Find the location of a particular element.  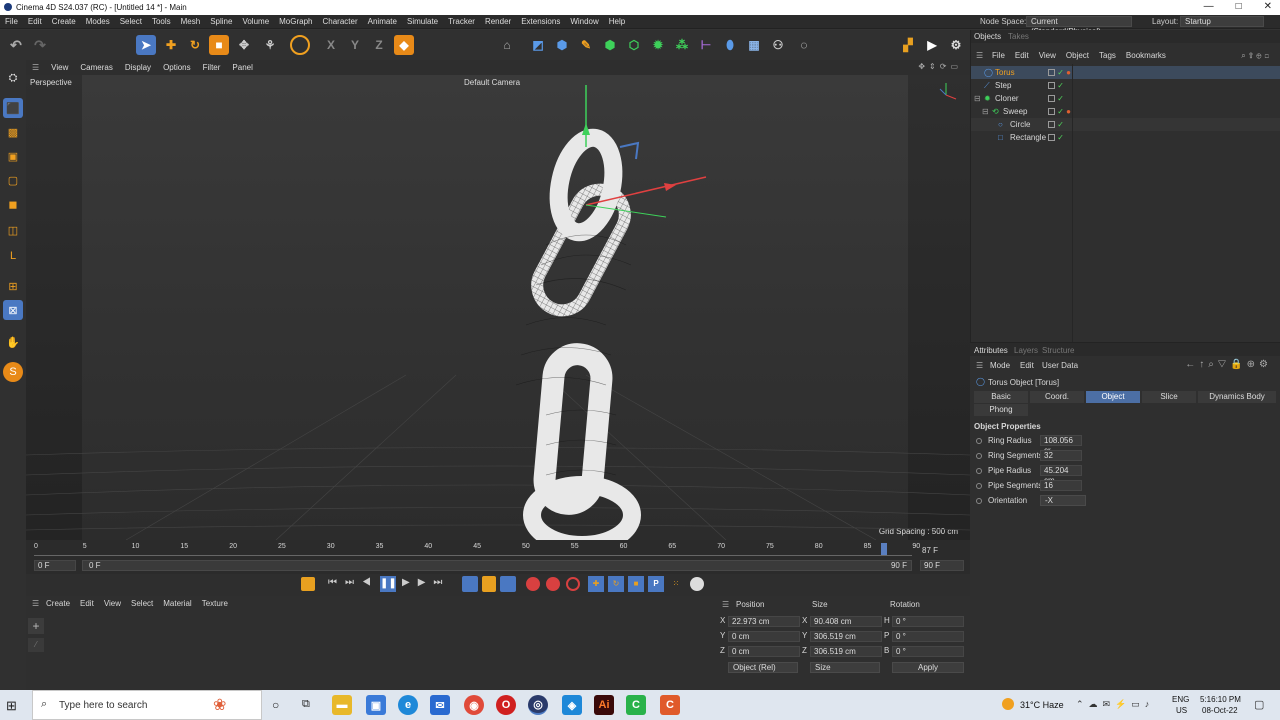

extrude-generator-icon: ⬡ is located at coordinates (634, 45).